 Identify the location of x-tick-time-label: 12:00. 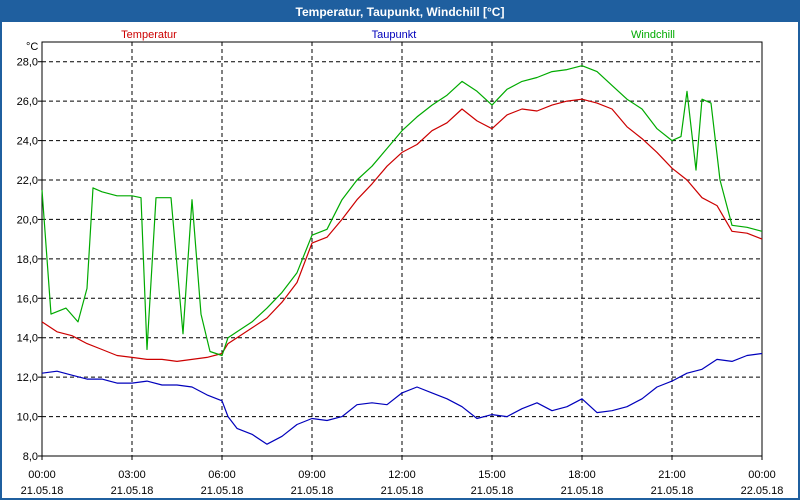
(402, 475).